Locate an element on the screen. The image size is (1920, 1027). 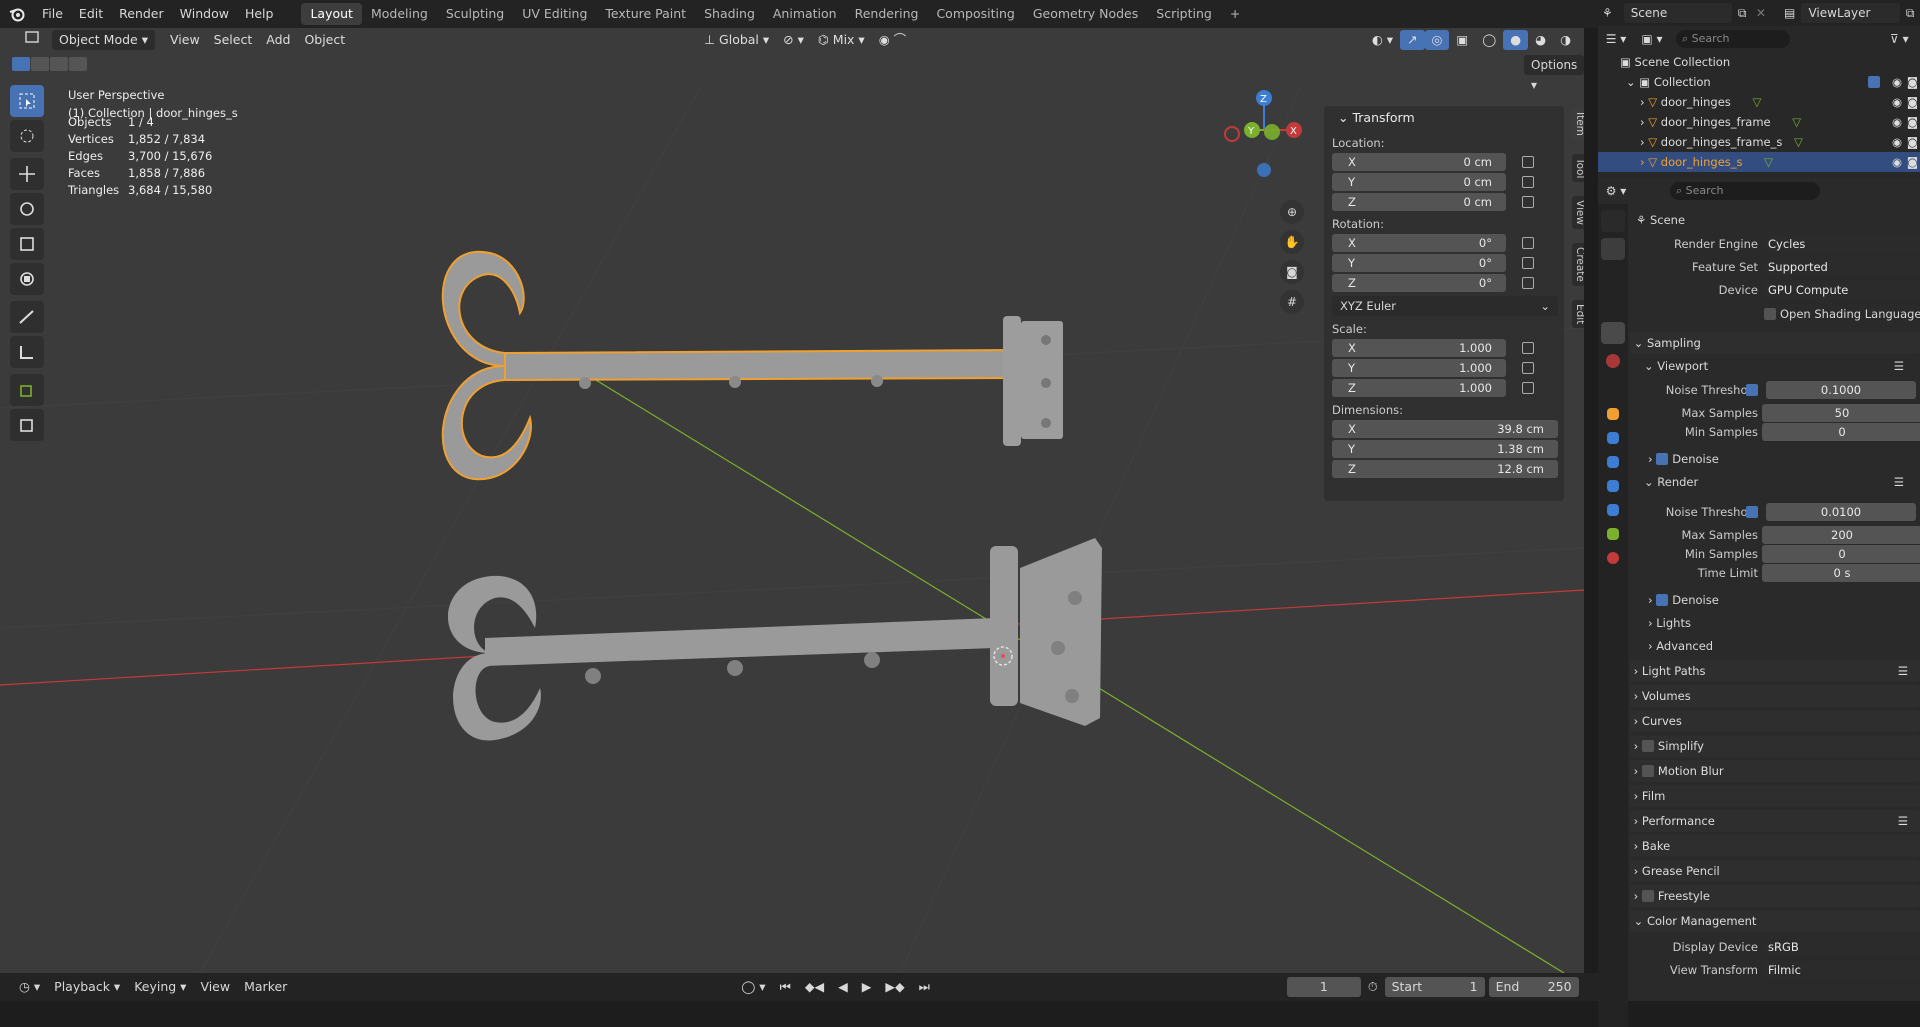
r-max-samples-field: 200 is located at coordinates (1841, 535).